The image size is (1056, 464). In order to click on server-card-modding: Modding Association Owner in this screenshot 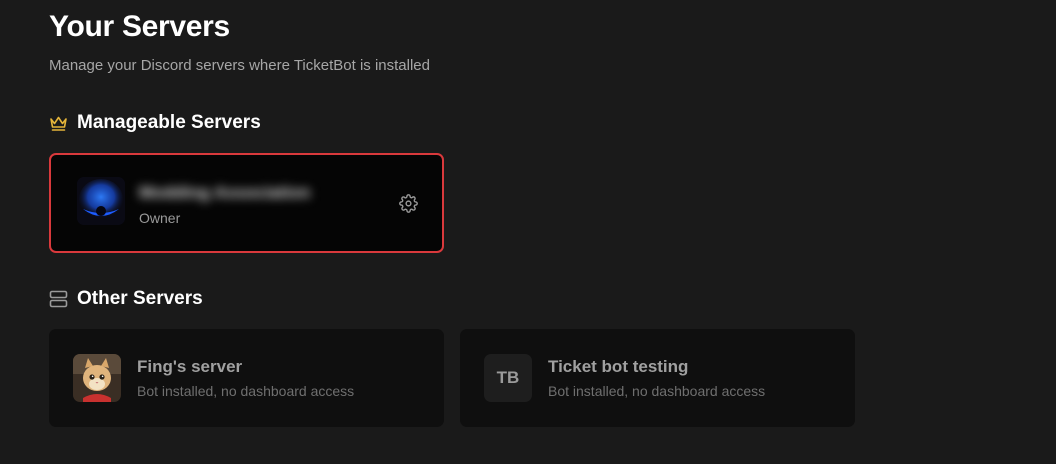, I will do `click(246, 203)`.